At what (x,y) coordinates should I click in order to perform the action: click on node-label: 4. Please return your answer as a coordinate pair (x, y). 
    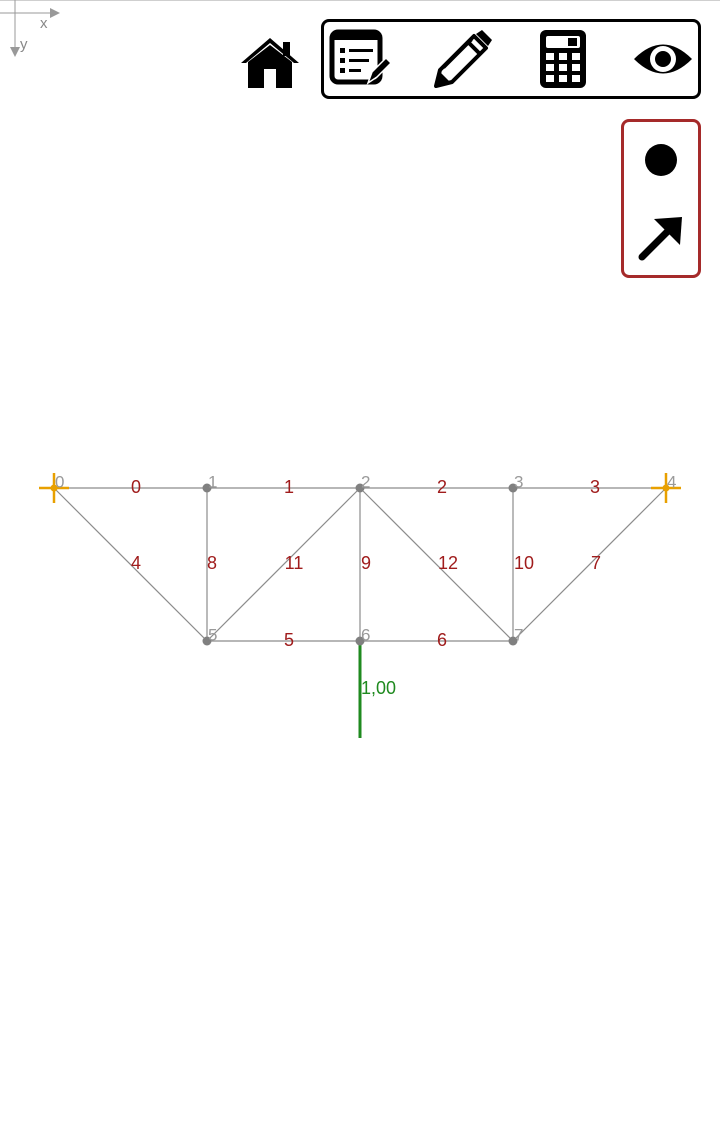
    Looking at the image, I should click on (671, 481).